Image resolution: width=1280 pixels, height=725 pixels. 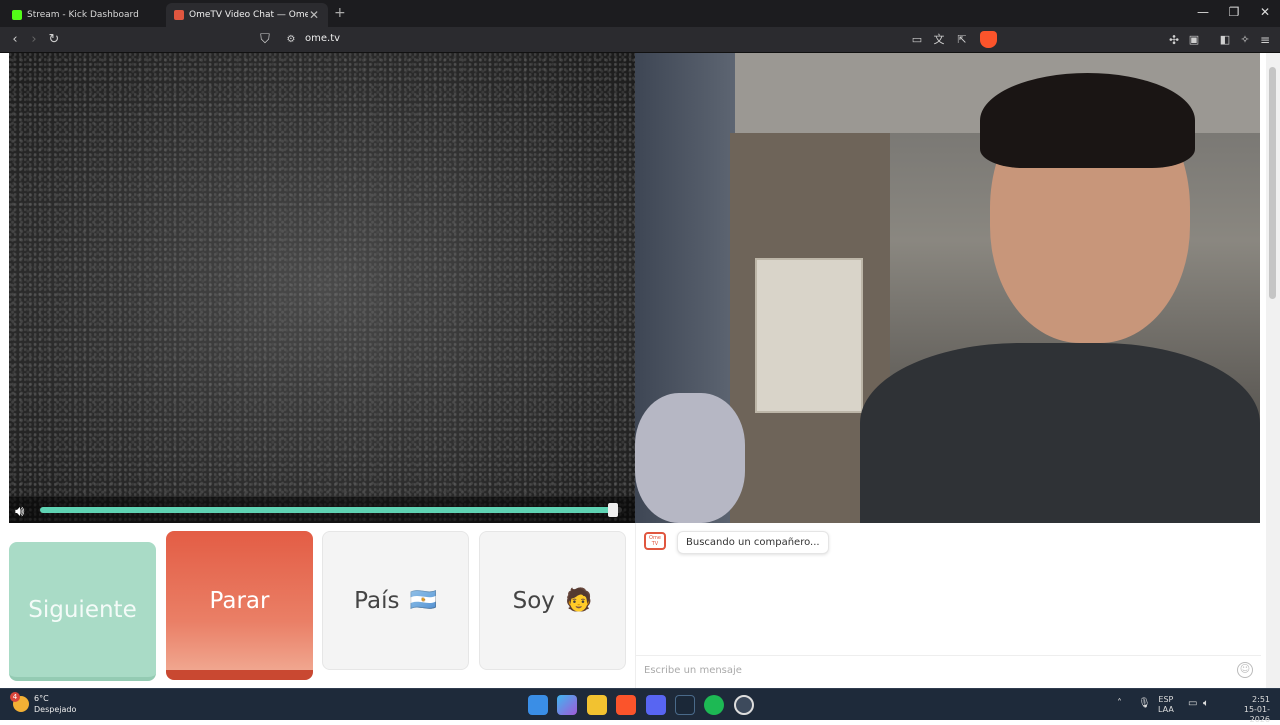 I want to click on reload-icon: ↻, so click(x=54, y=40).